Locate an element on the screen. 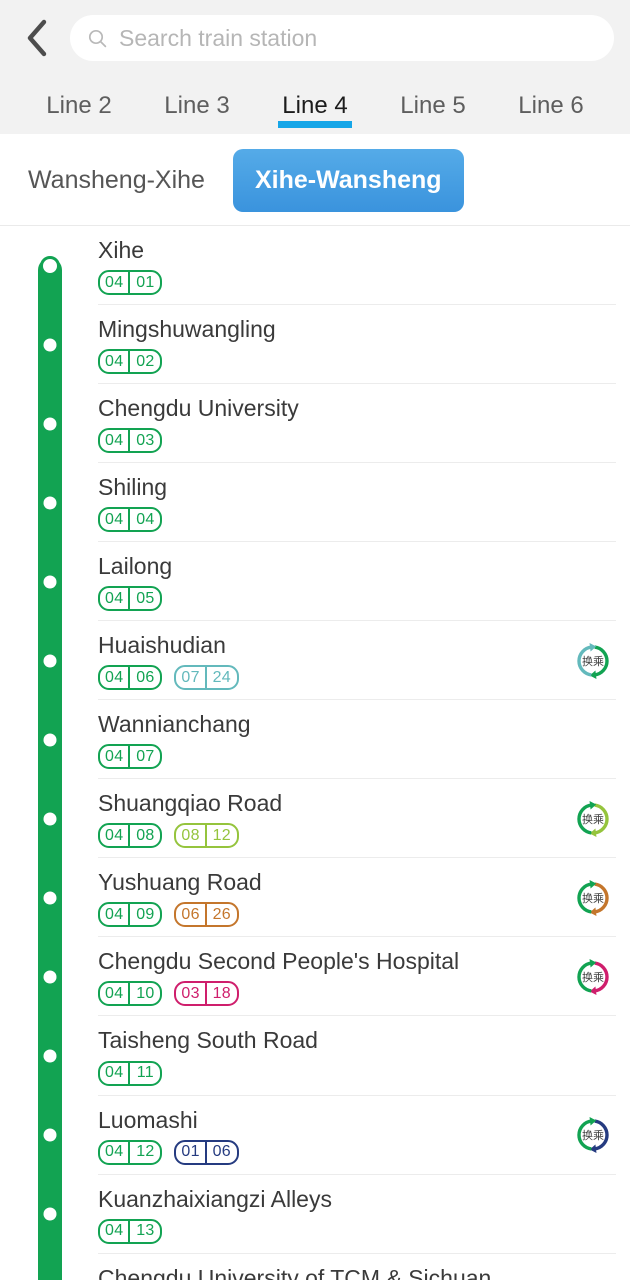 The image size is (630, 1280). station-code-badge: 04 03 is located at coordinates (130, 441).